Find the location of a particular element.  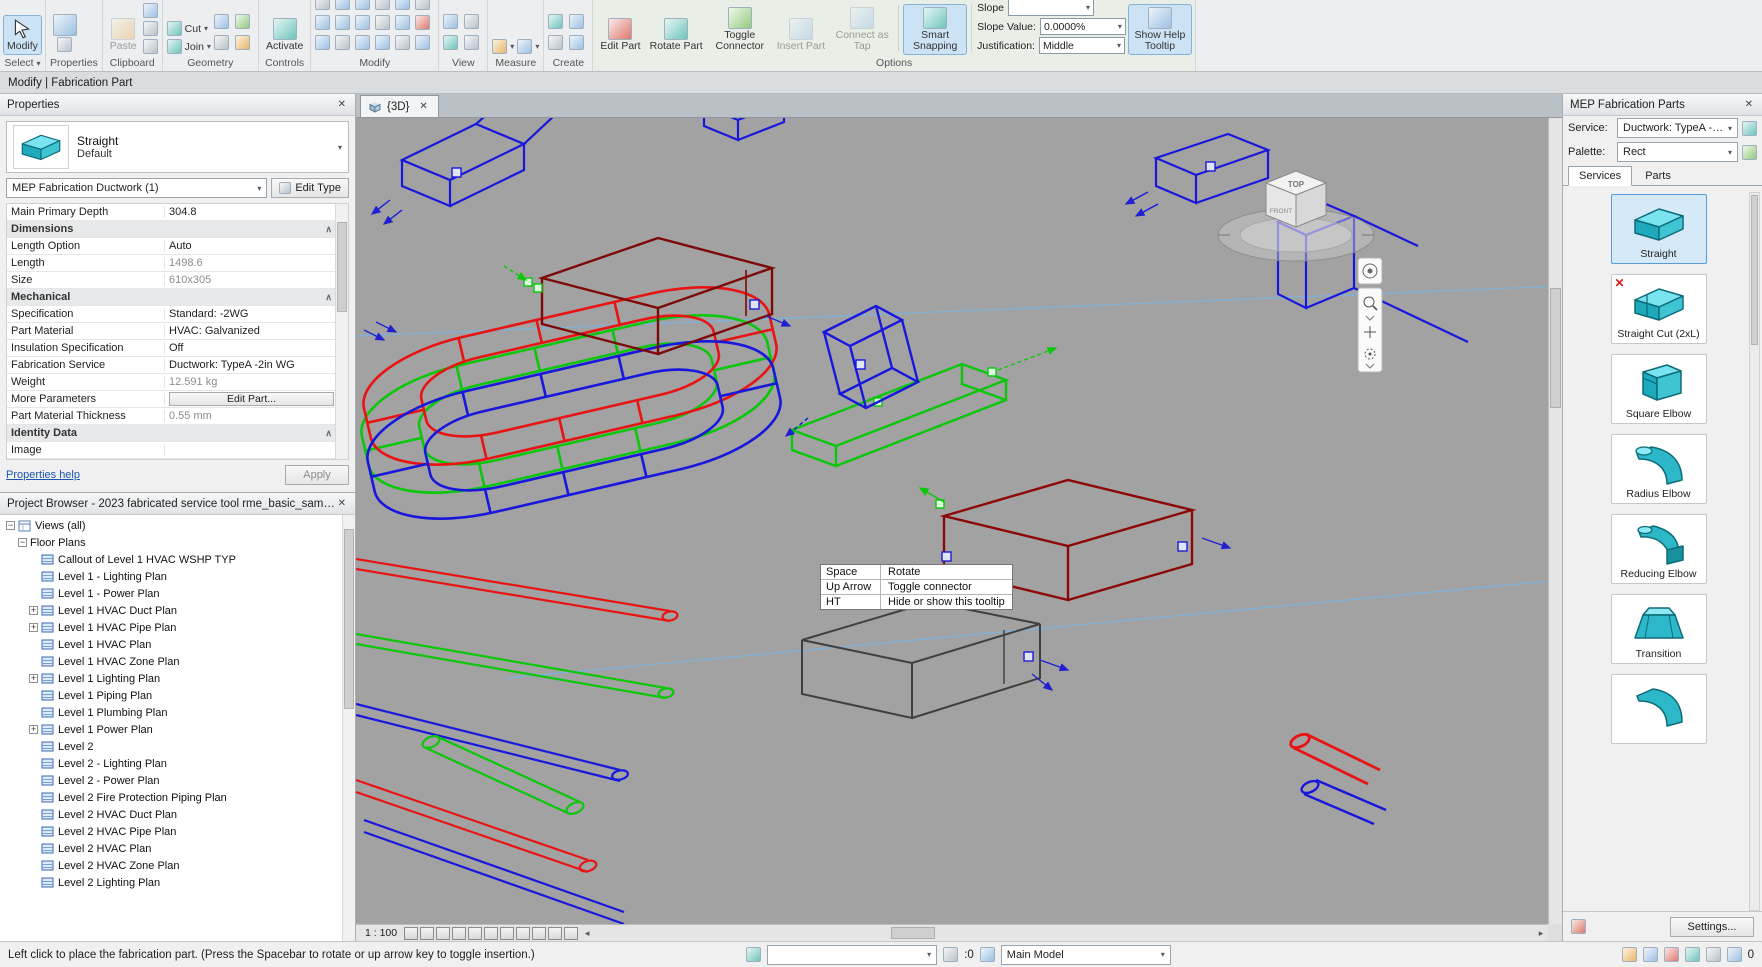

property-row: Insulation Specification Off is located at coordinates (177, 348).